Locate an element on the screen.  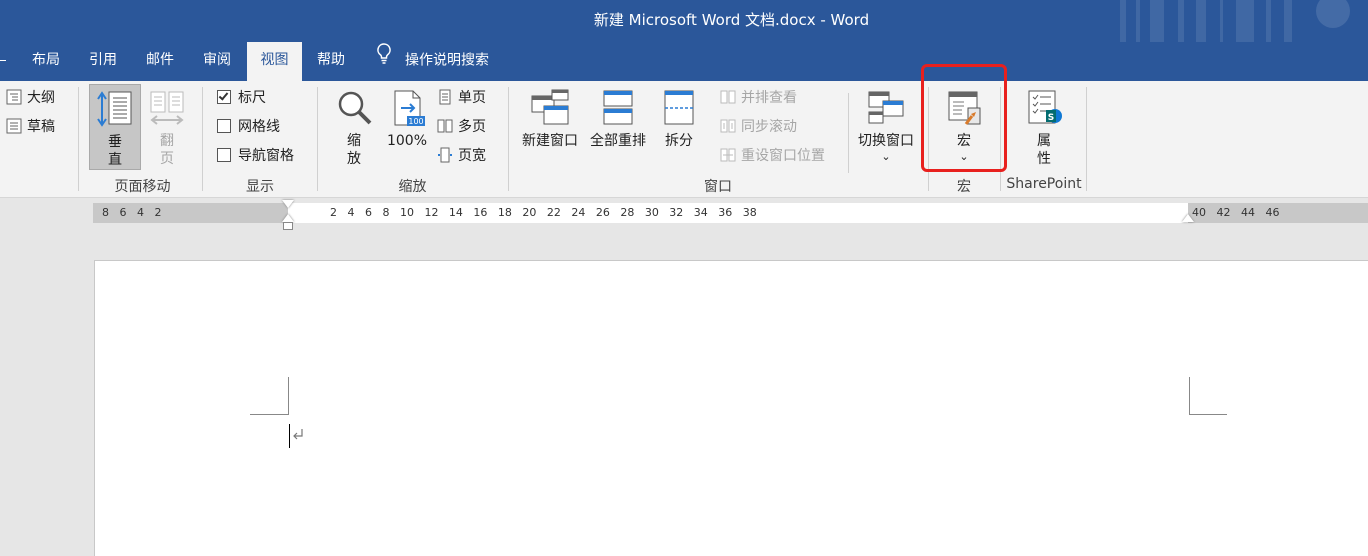
lightbulb-icon is located at coordinates (384, 60).